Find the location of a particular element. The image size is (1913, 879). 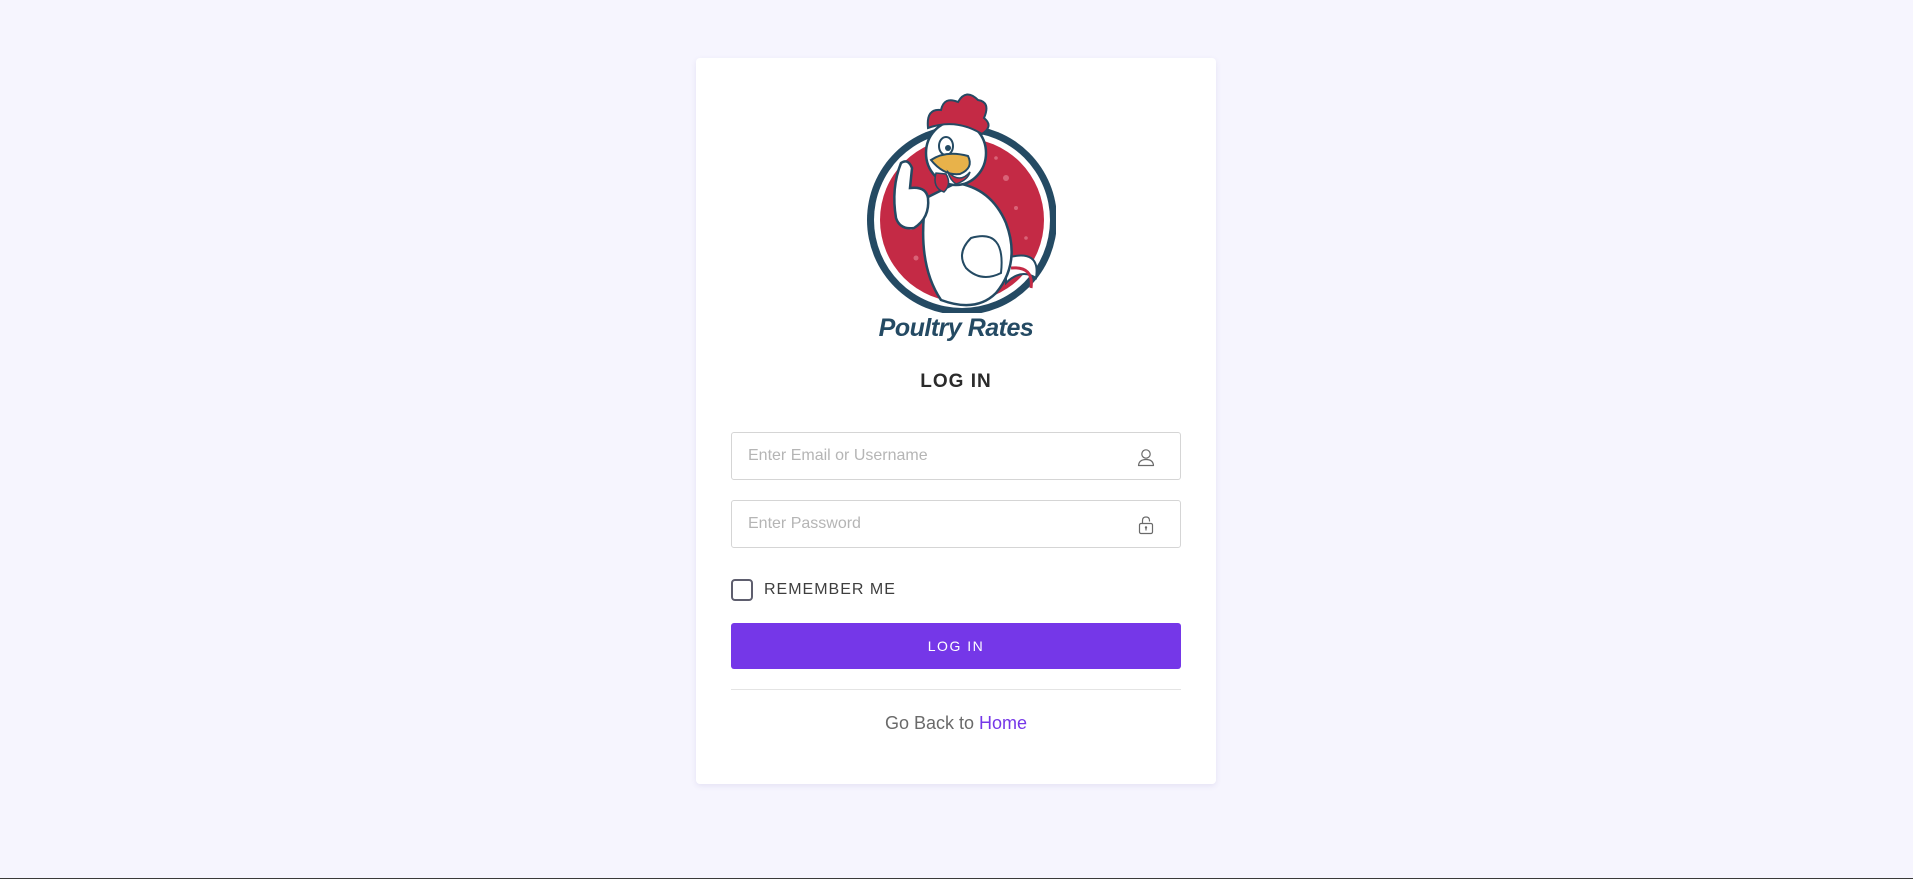

email-field is located at coordinates (956, 456).